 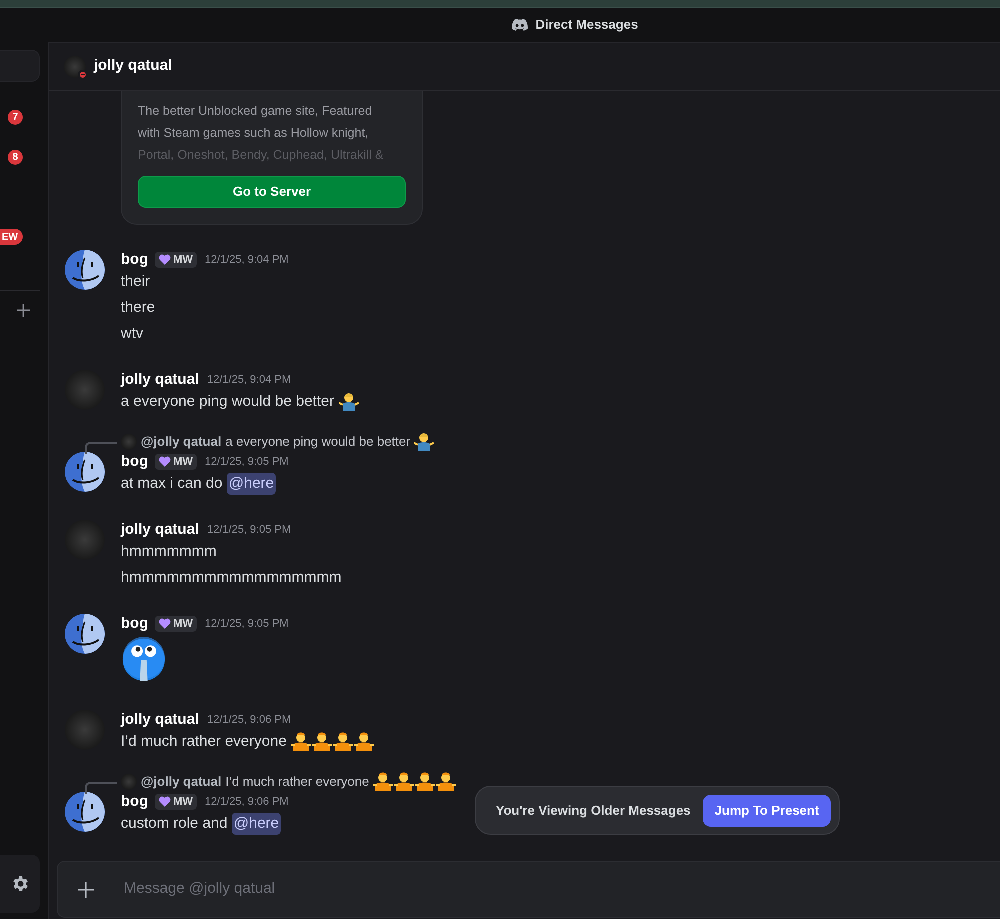 What do you see at coordinates (261, 155) in the screenshot?
I see `invite-description: Portal, Oneshot, Bendy, Cuphead, Ultrakill &` at bounding box center [261, 155].